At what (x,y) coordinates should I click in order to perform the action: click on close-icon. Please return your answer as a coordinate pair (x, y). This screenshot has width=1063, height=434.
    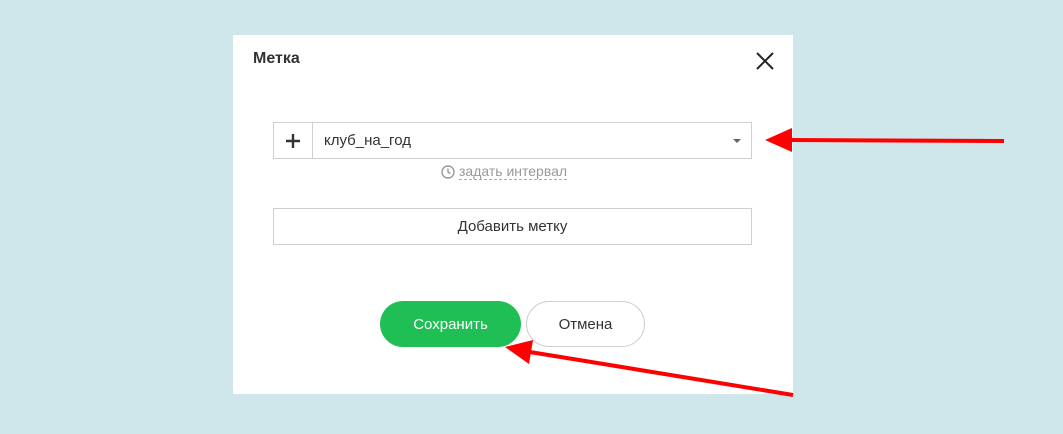
    Looking at the image, I should click on (765, 61).